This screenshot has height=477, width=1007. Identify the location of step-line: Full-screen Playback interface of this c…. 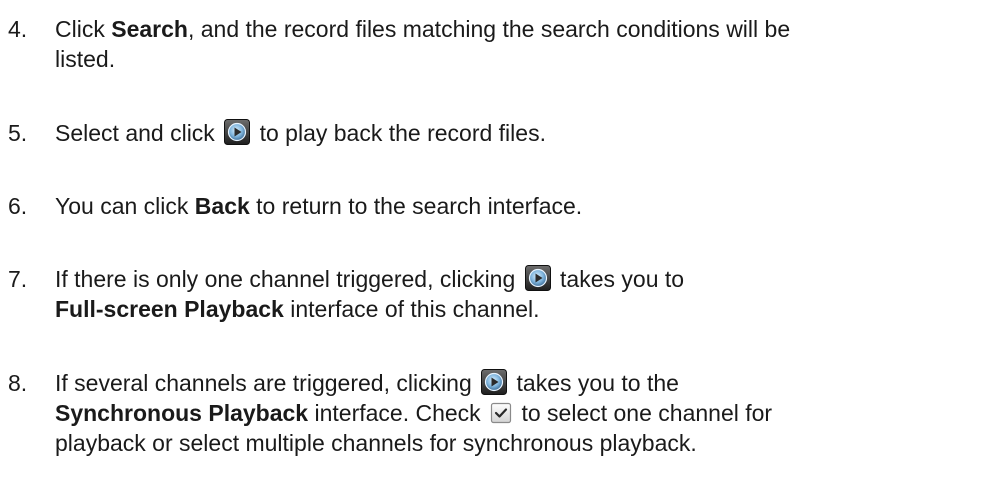
(526, 309).